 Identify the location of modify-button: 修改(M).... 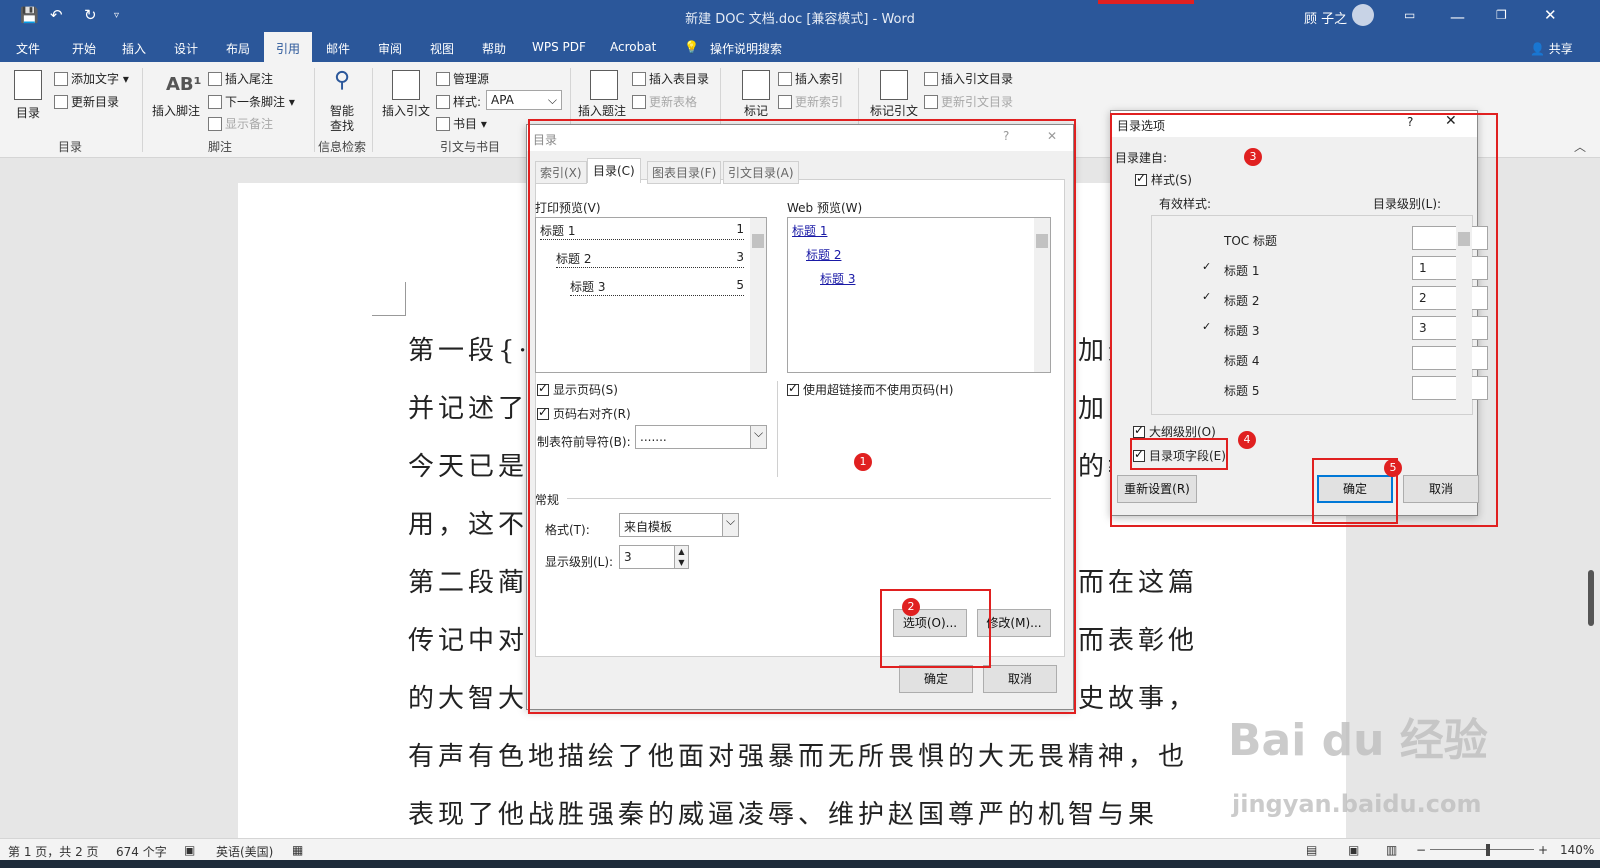
(1014, 623).